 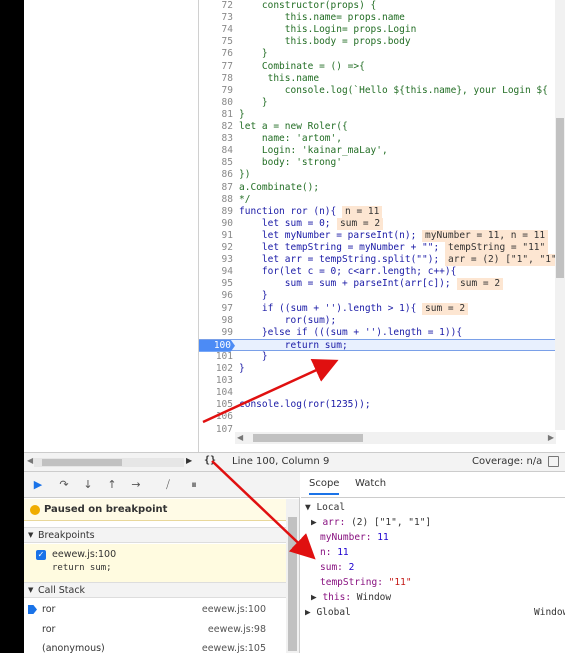 What do you see at coordinates (216, 236) in the screenshot?
I see `line-number: 91` at bounding box center [216, 236].